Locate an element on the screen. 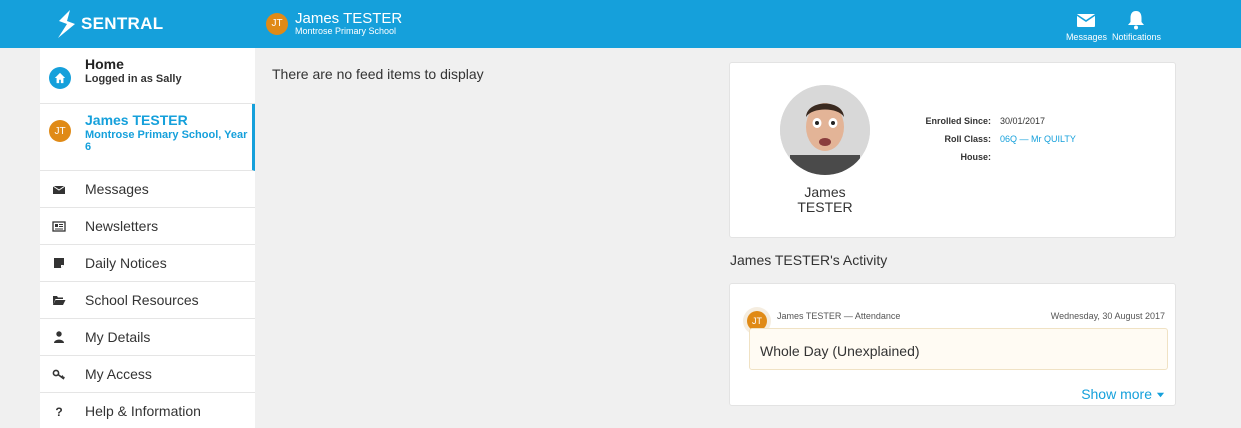  sidebar-item-messages: Messages is located at coordinates (147, 189).